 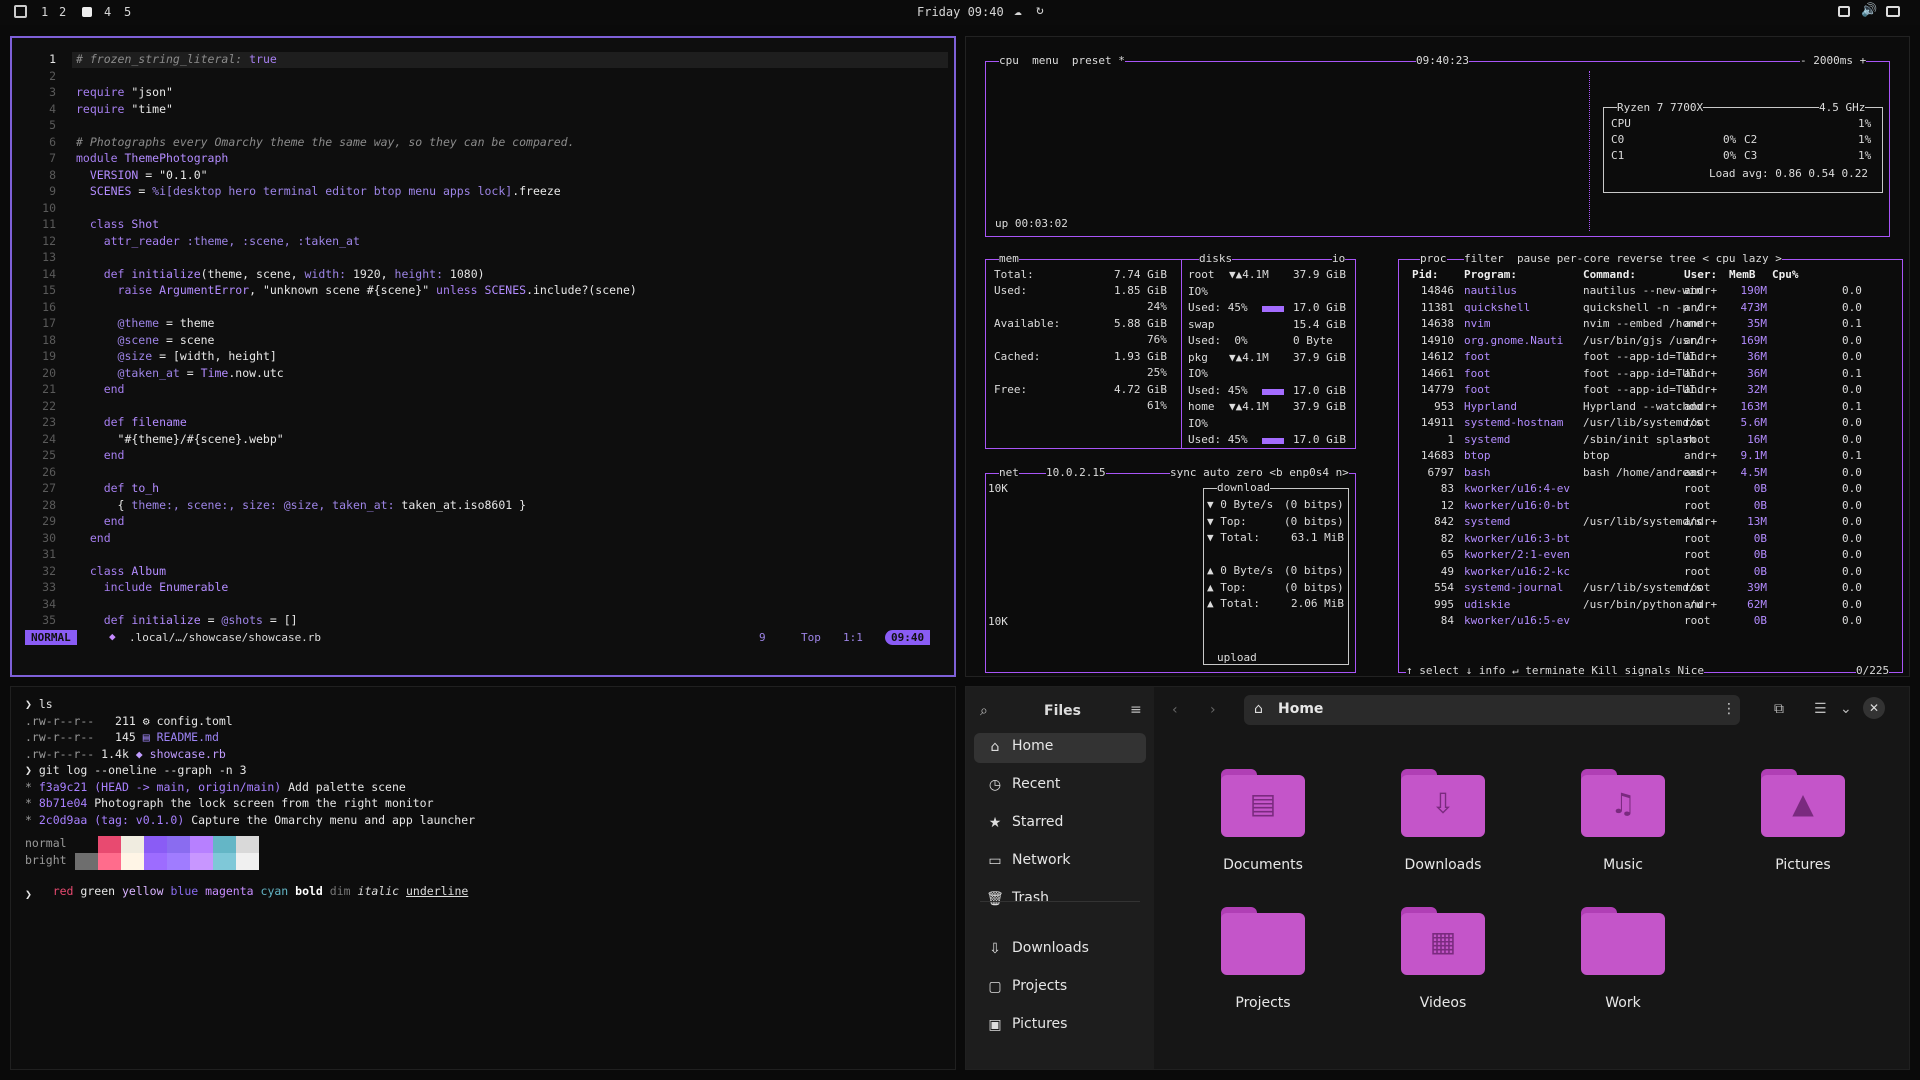 What do you see at coordinates (1066, 862) in the screenshot?
I see `sidebar-item-network: ▭ Network` at bounding box center [1066, 862].